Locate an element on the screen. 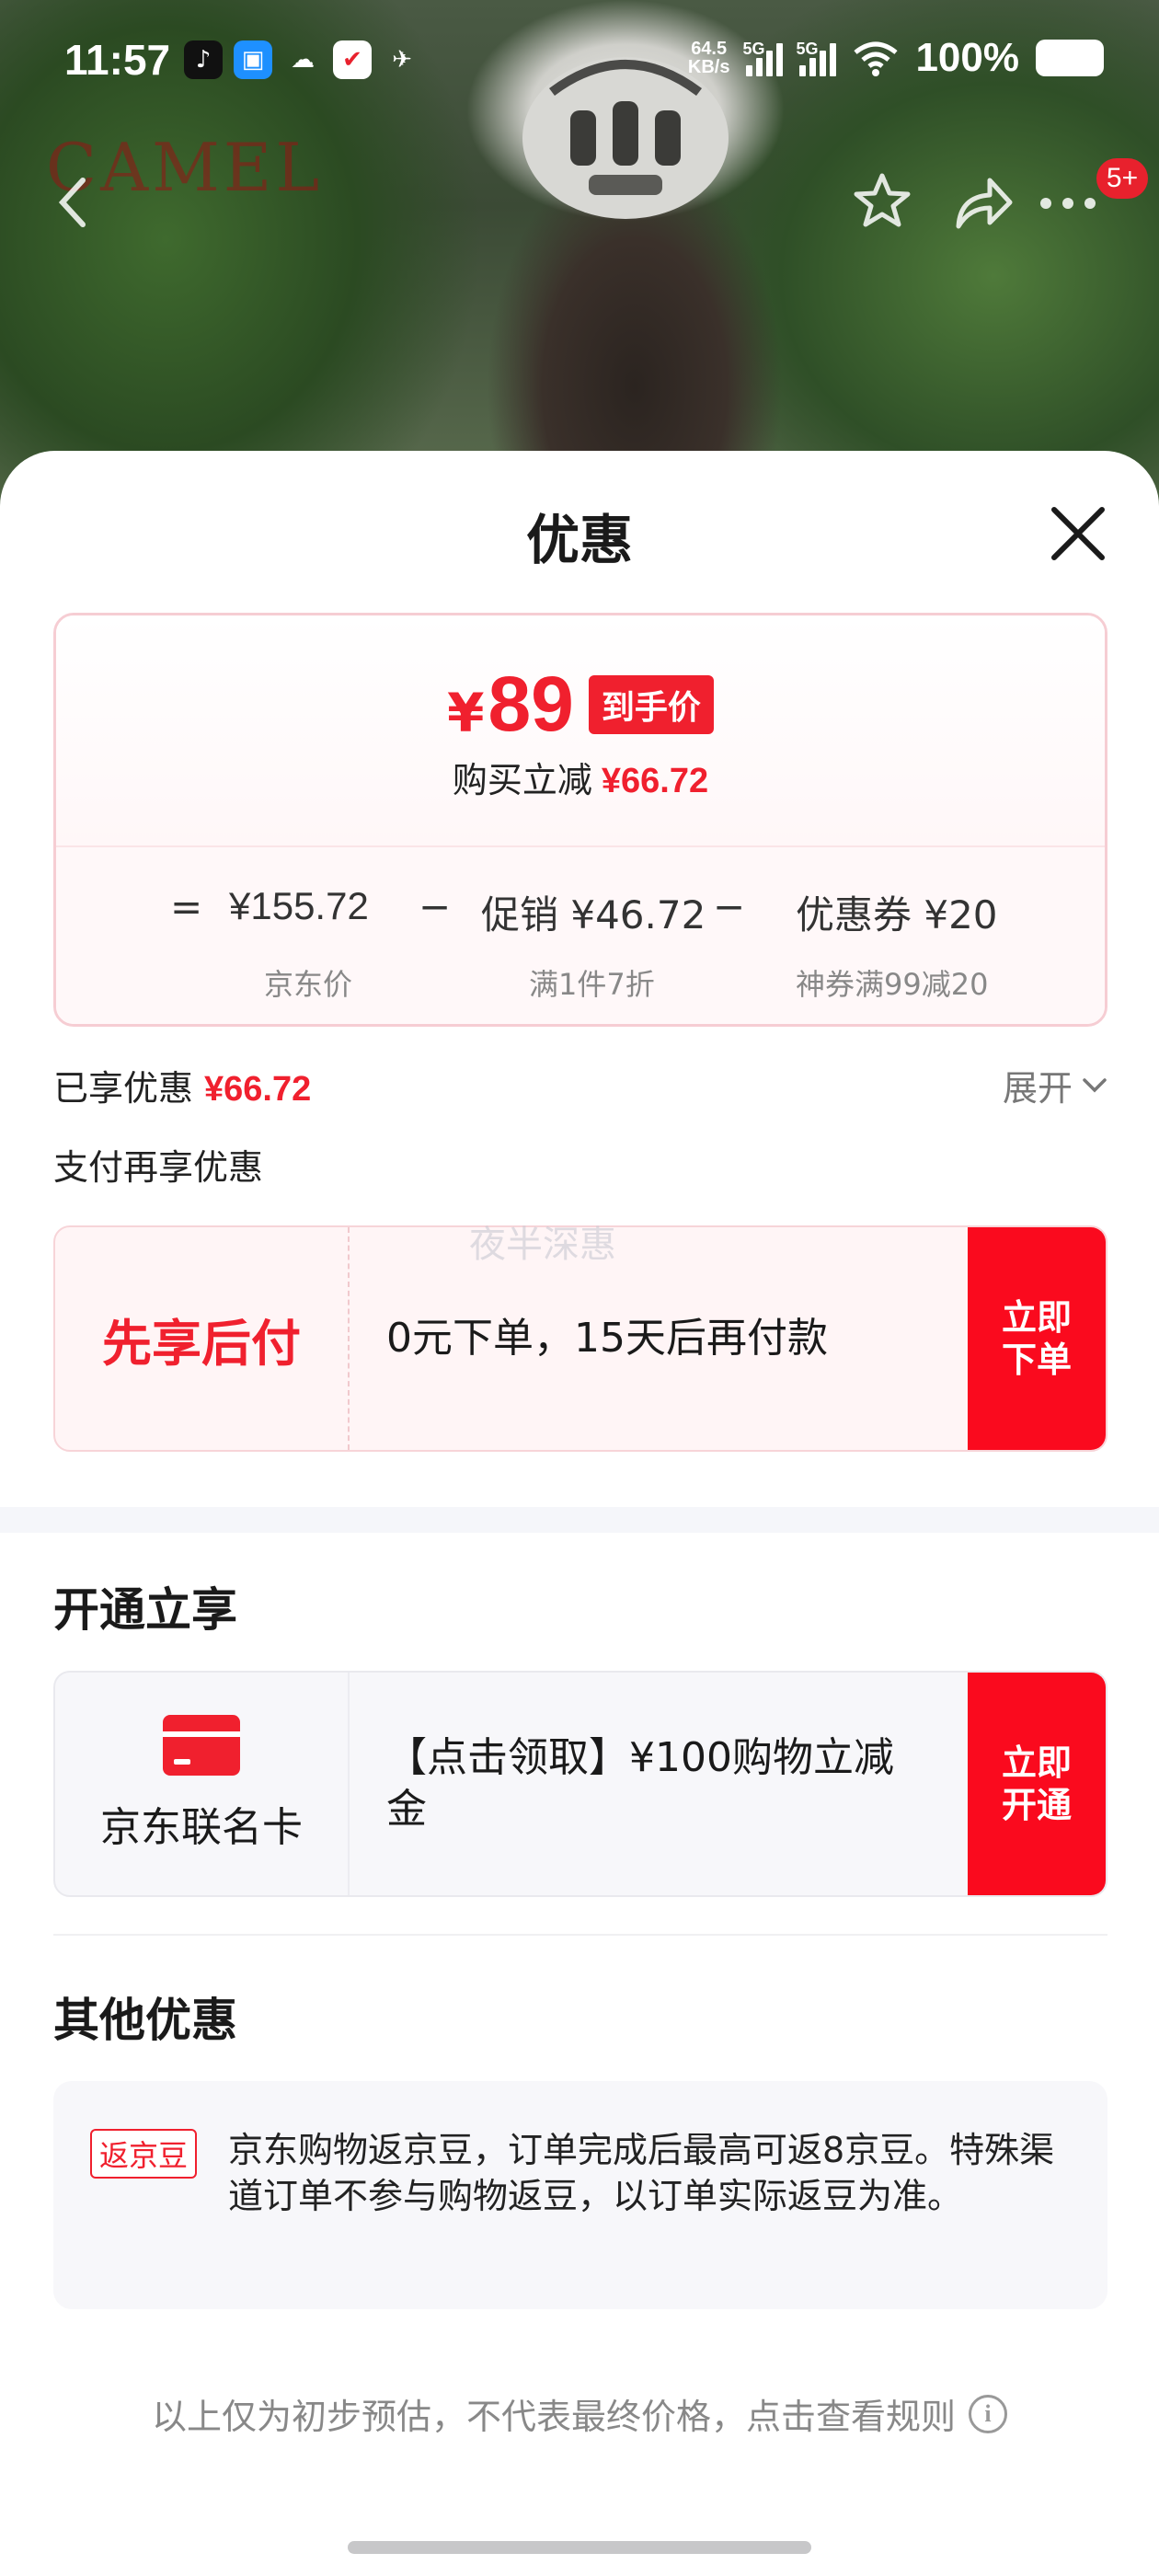  home-indicator is located at coordinates (579, 2547).